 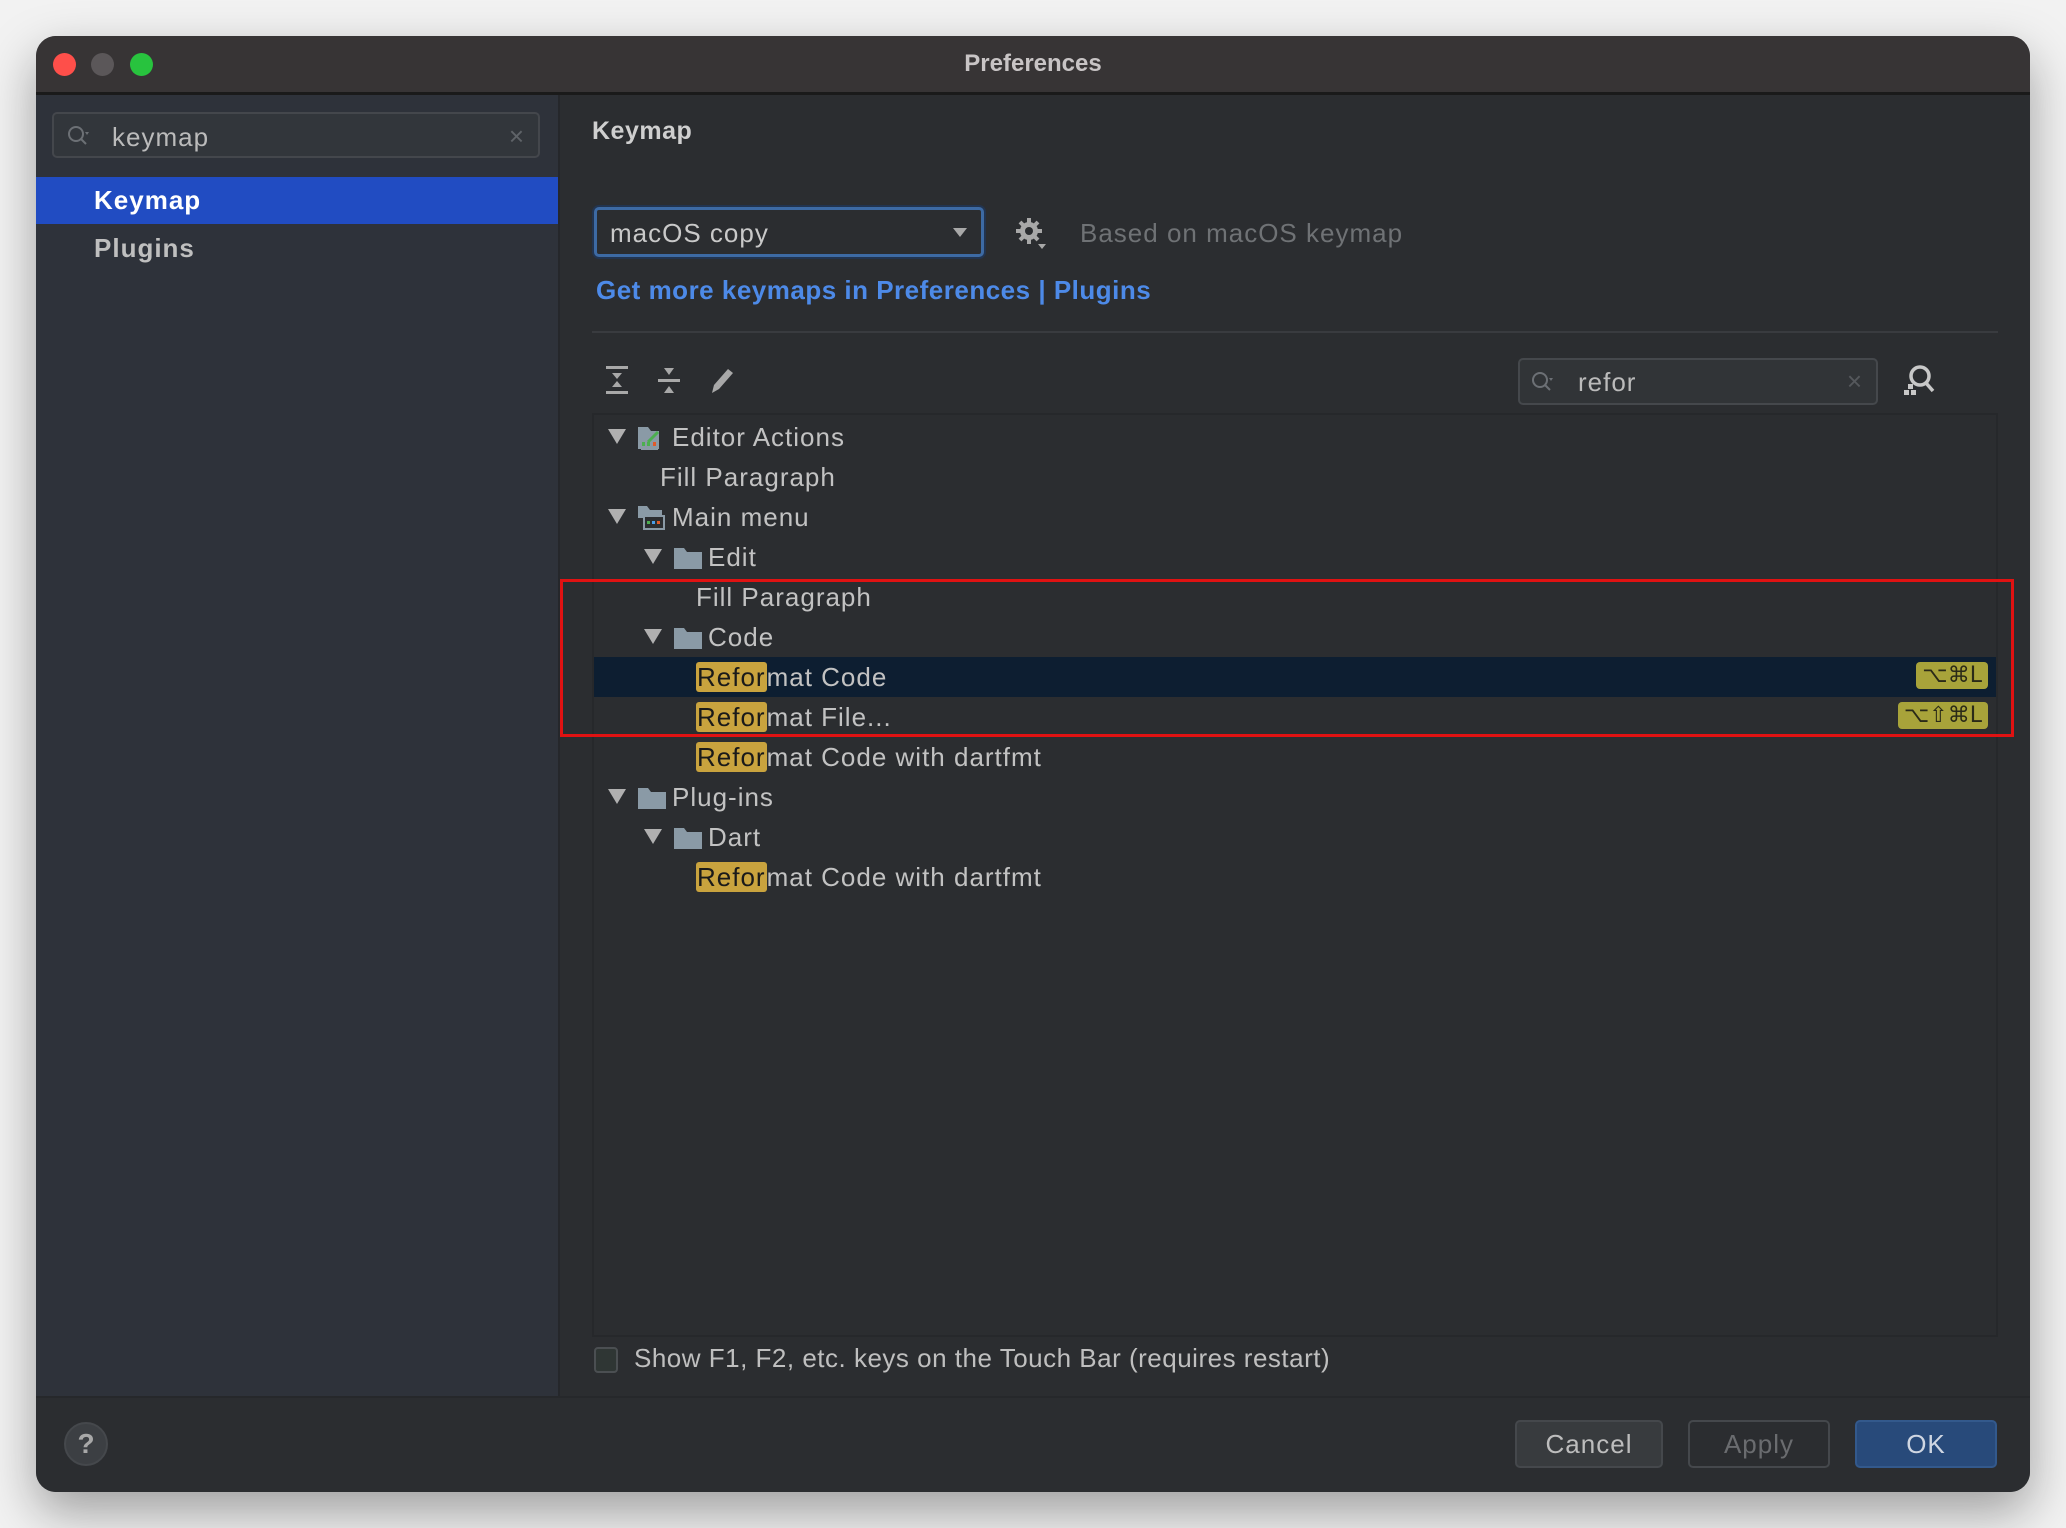 I want to click on tree-item-label: Edit, so click(x=732, y=557).